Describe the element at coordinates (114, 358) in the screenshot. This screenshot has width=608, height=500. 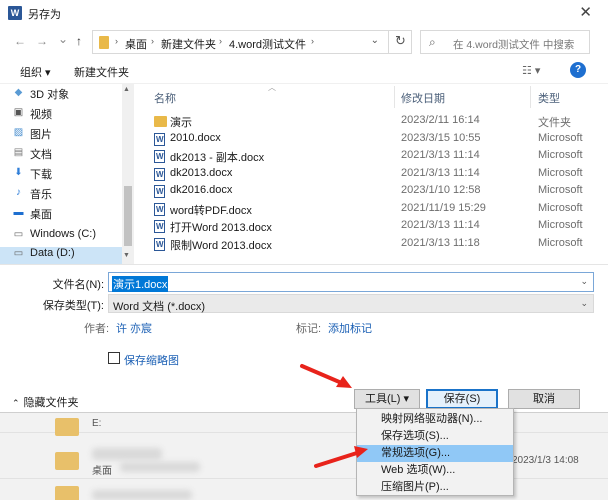
I see `save-thumbnail-checkbox` at that location.